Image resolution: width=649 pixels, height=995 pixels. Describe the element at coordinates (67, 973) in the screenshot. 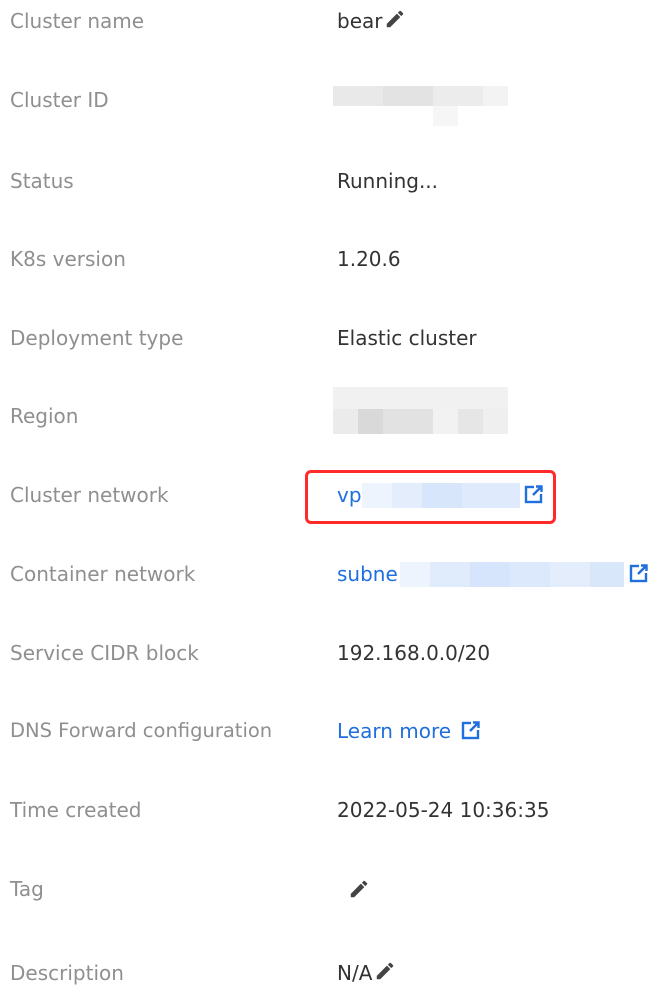

I see `description-label: Description` at that location.